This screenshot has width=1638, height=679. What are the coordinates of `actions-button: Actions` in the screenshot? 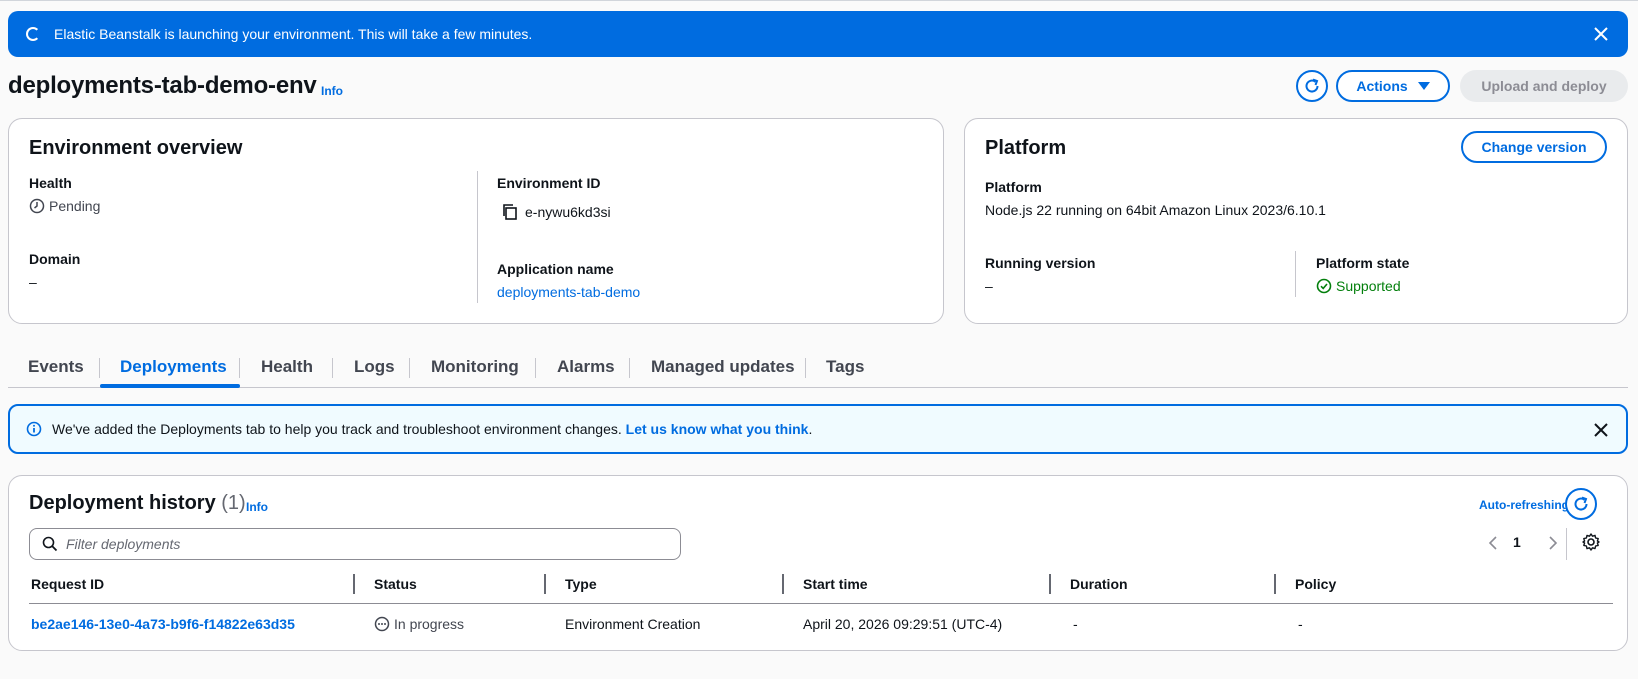 It's located at (1393, 86).